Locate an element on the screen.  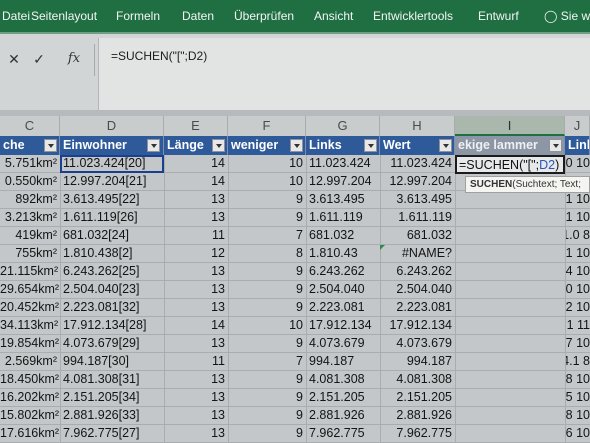
cell-flaeche: 419km² is located at coordinates (30, 235).